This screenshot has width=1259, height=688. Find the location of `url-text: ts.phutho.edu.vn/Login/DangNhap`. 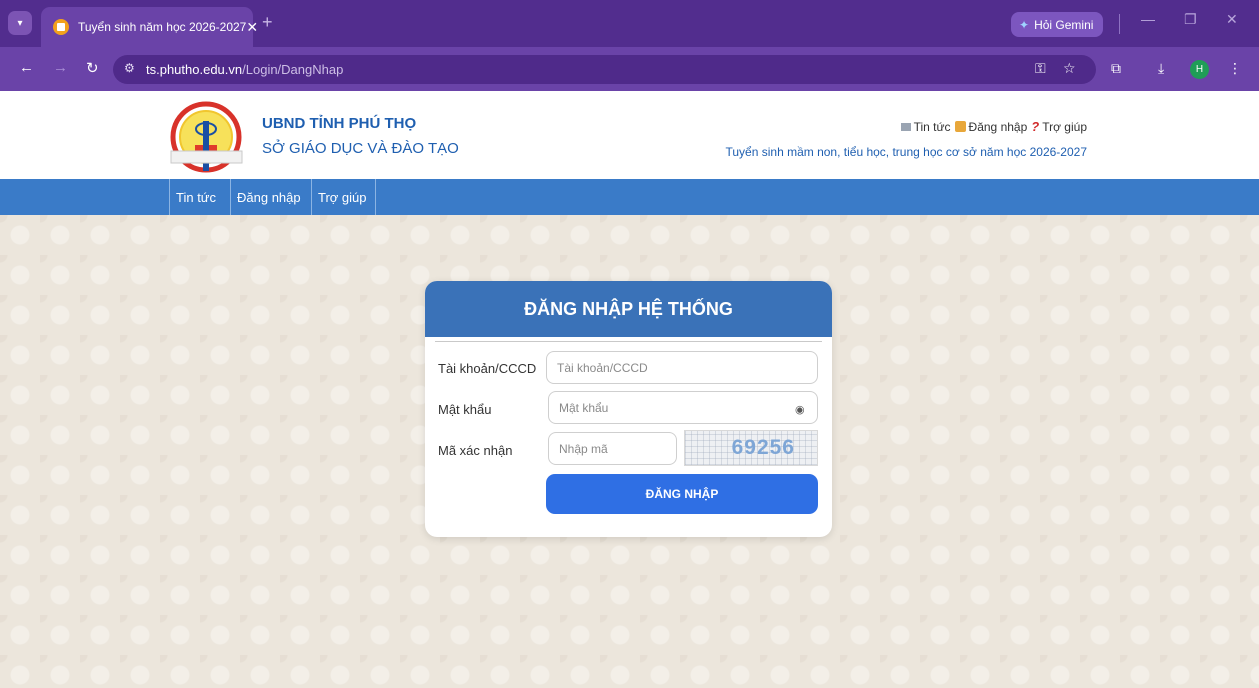

url-text: ts.phutho.edu.vn/Login/DangNhap is located at coordinates (244, 69).